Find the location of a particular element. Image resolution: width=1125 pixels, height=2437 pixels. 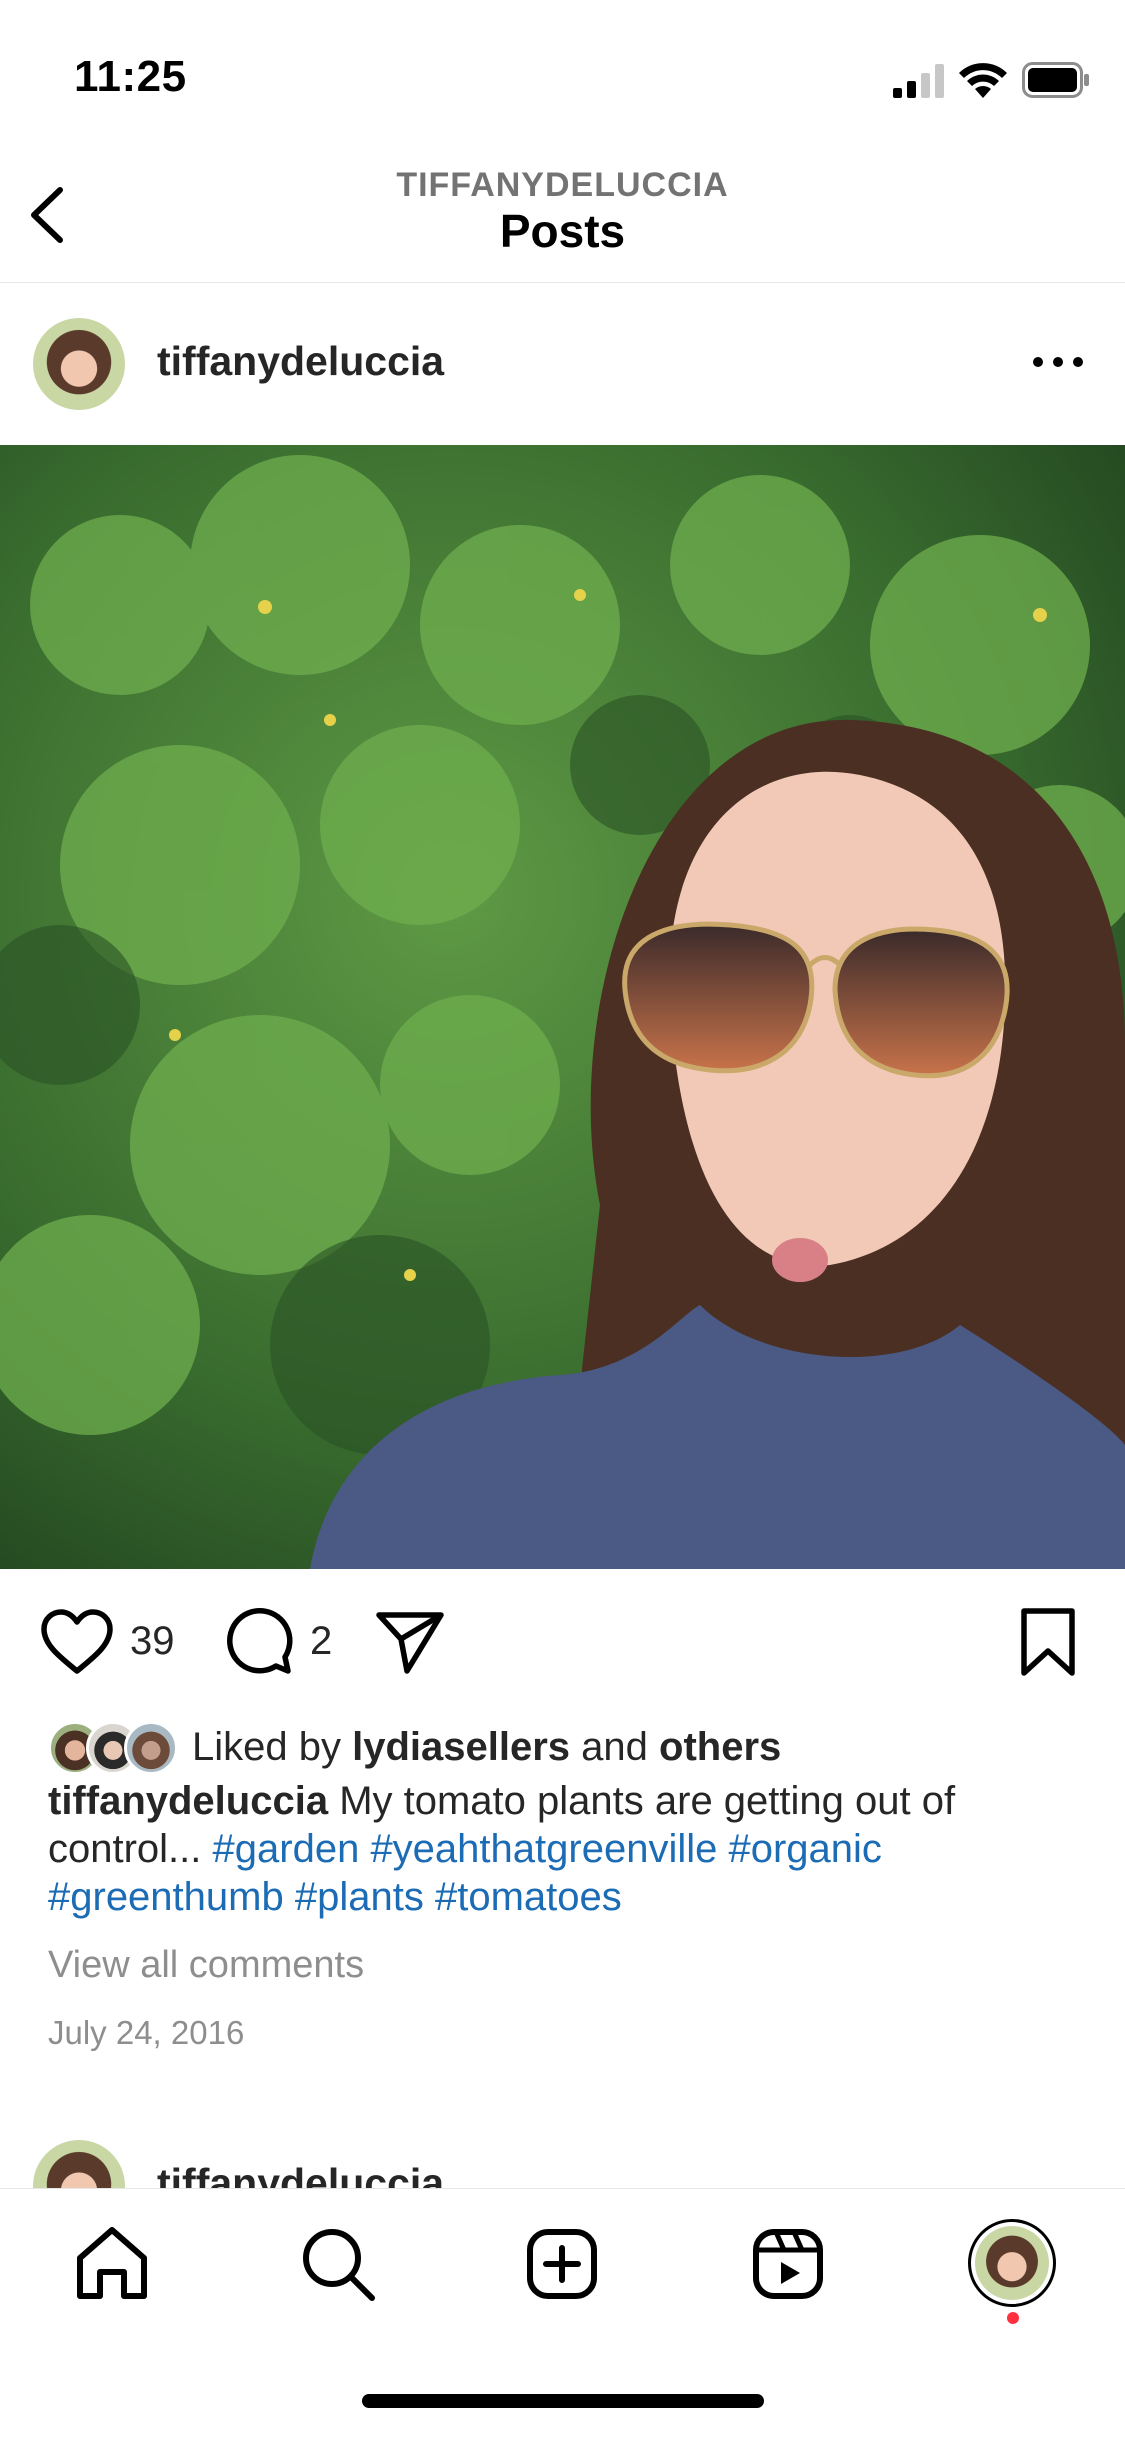

bookmark-icon is located at coordinates (1048, 1642).